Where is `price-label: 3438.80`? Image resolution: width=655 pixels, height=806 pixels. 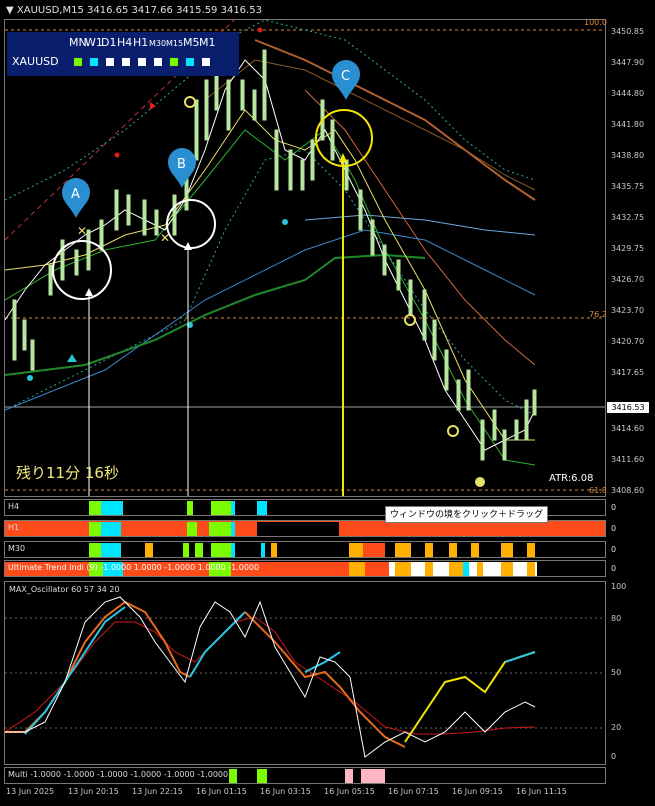
price-label: 3438.80 is located at coordinates (628, 155).